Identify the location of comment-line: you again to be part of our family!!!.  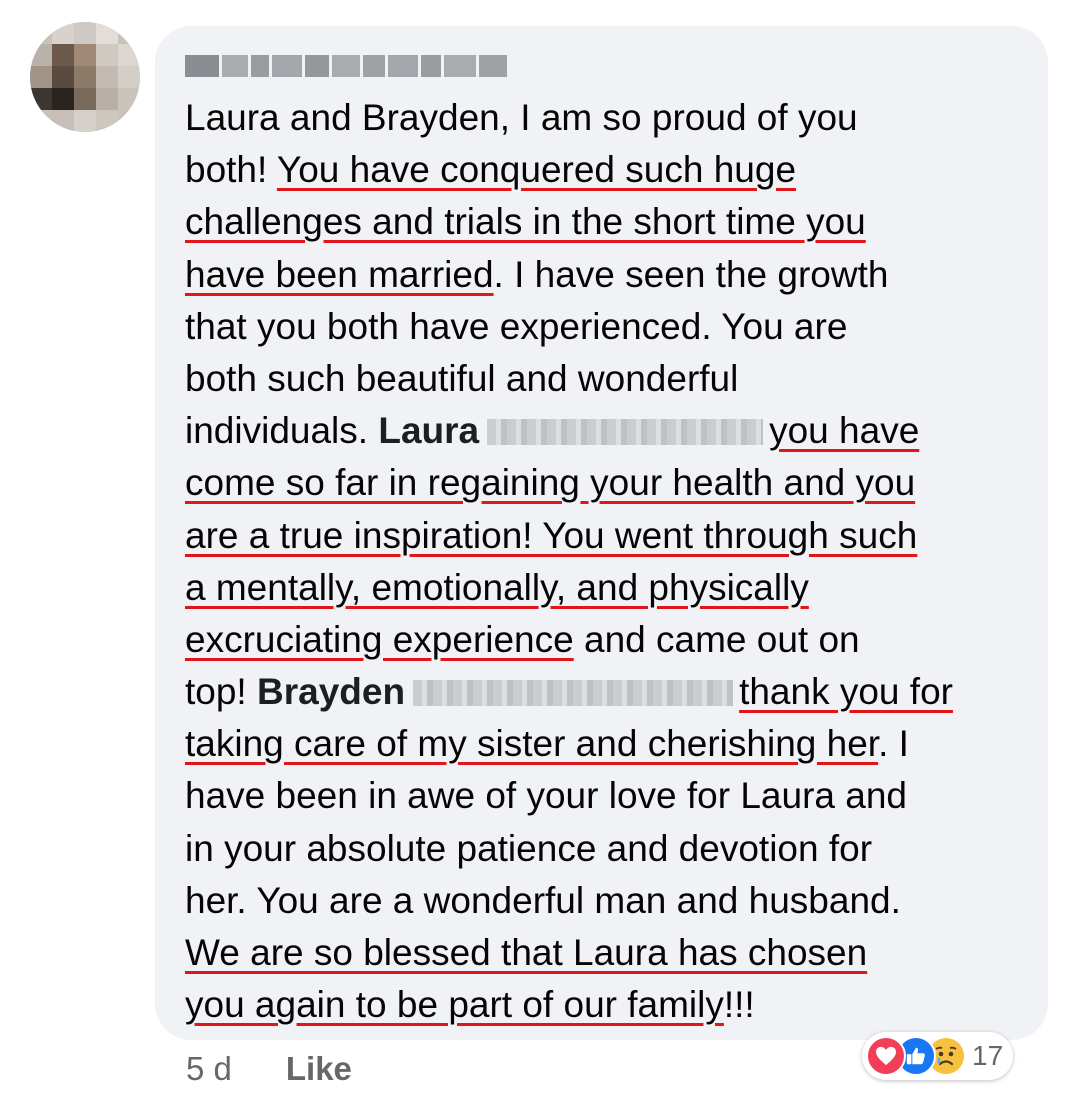
(605, 1005).